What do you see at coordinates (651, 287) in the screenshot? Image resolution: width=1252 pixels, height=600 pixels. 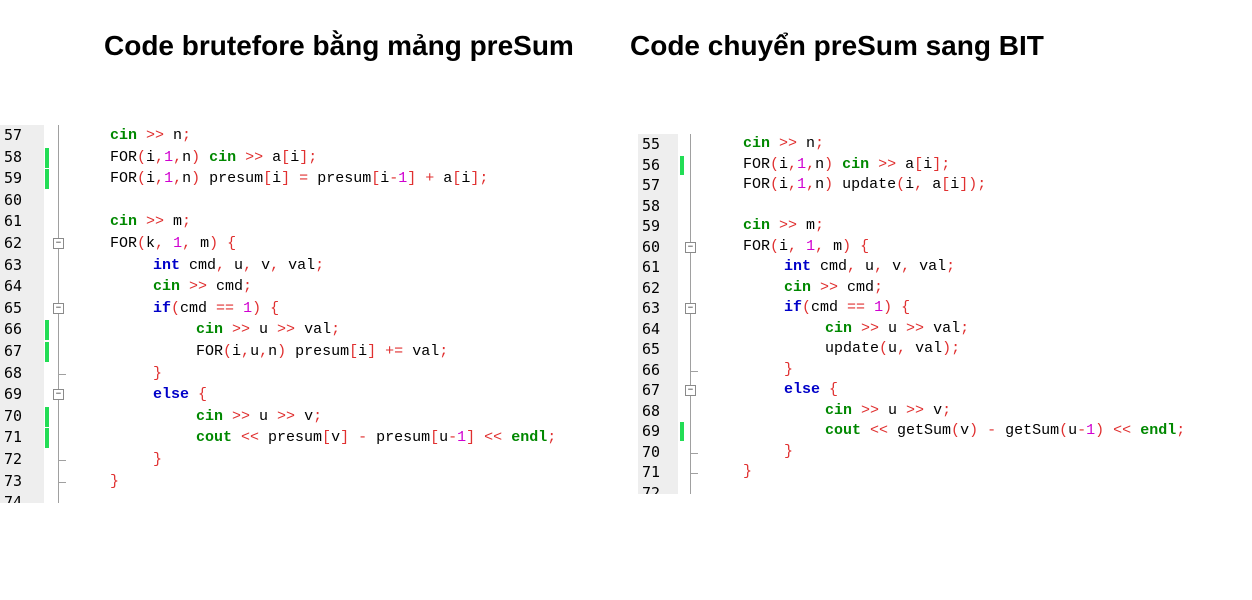 I see `line-number: 62` at bounding box center [651, 287].